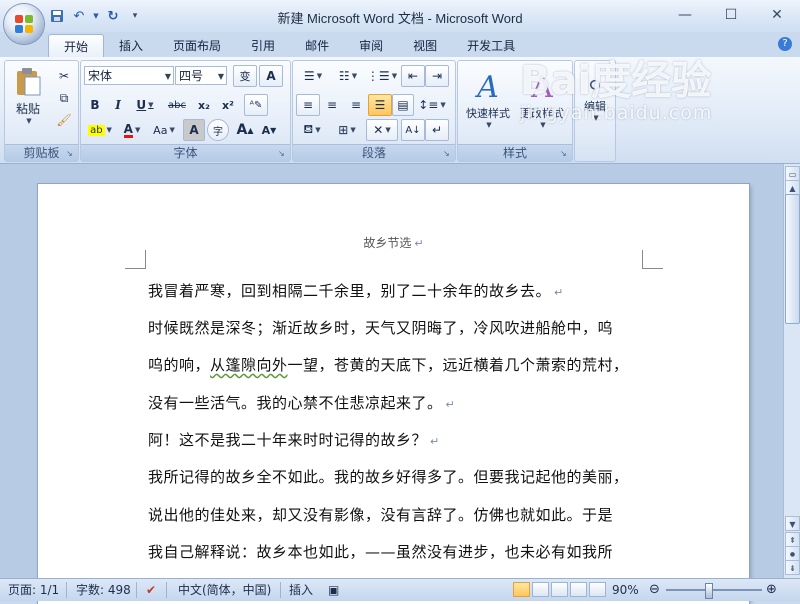  Describe the element at coordinates (542, 87) in the screenshot. I see `change-styles-icon: A` at that location.